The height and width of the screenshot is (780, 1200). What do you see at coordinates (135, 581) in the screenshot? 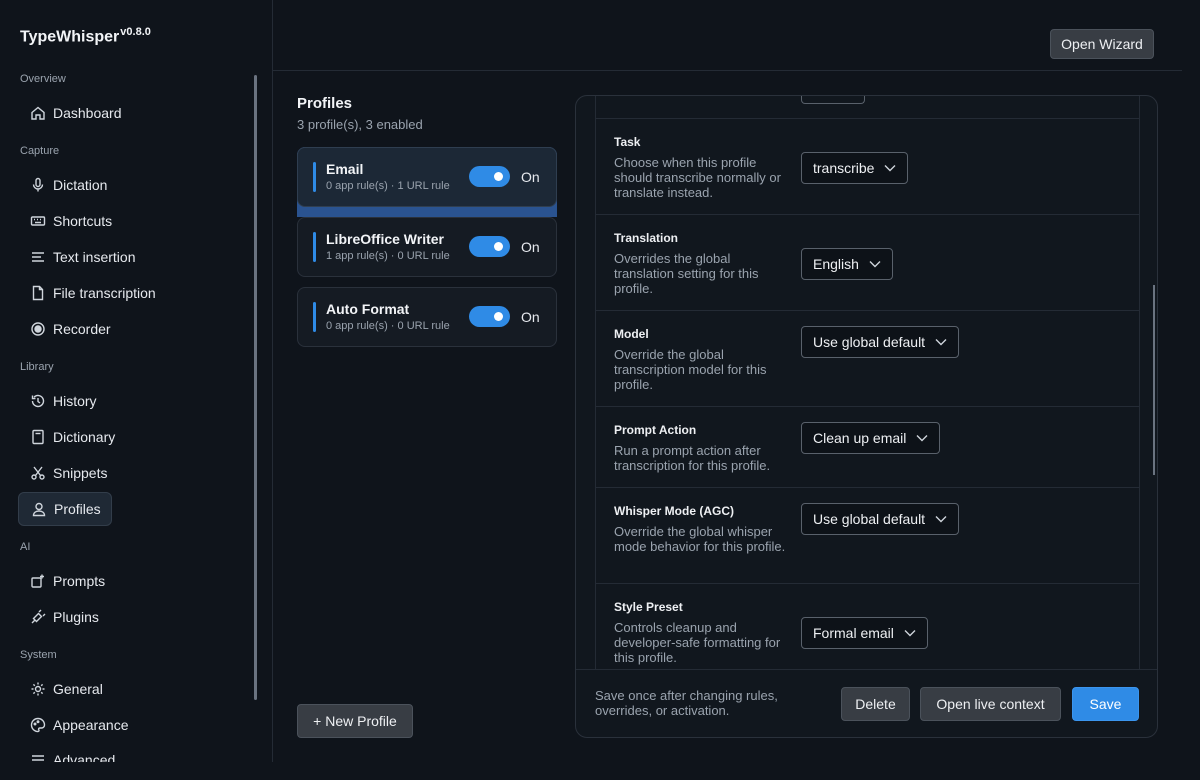
I see `sidebar-item-prompts: Prompts` at bounding box center [135, 581].